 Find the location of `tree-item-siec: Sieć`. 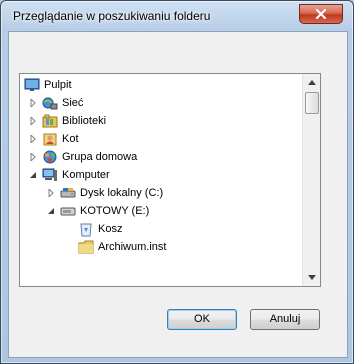

tree-item-siec: Sieć is located at coordinates (55, 103).